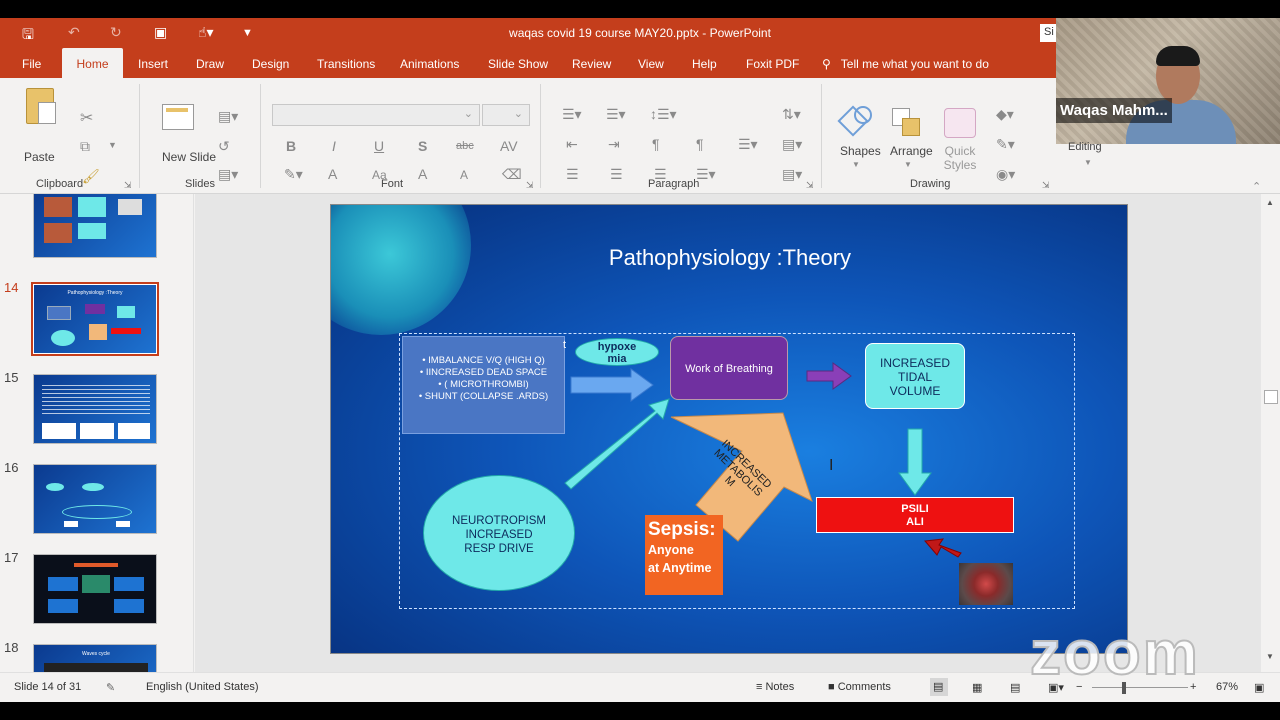 Image resolution: width=1280 pixels, height=720 pixels. I want to click on paste-label: Paste, so click(39, 157).